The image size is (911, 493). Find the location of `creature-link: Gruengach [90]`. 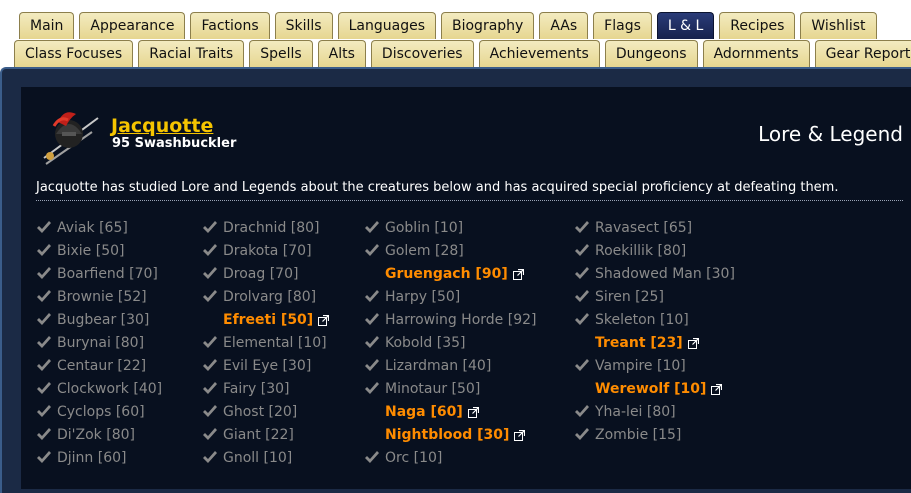

creature-link: Gruengach [90] is located at coordinates (450, 273).